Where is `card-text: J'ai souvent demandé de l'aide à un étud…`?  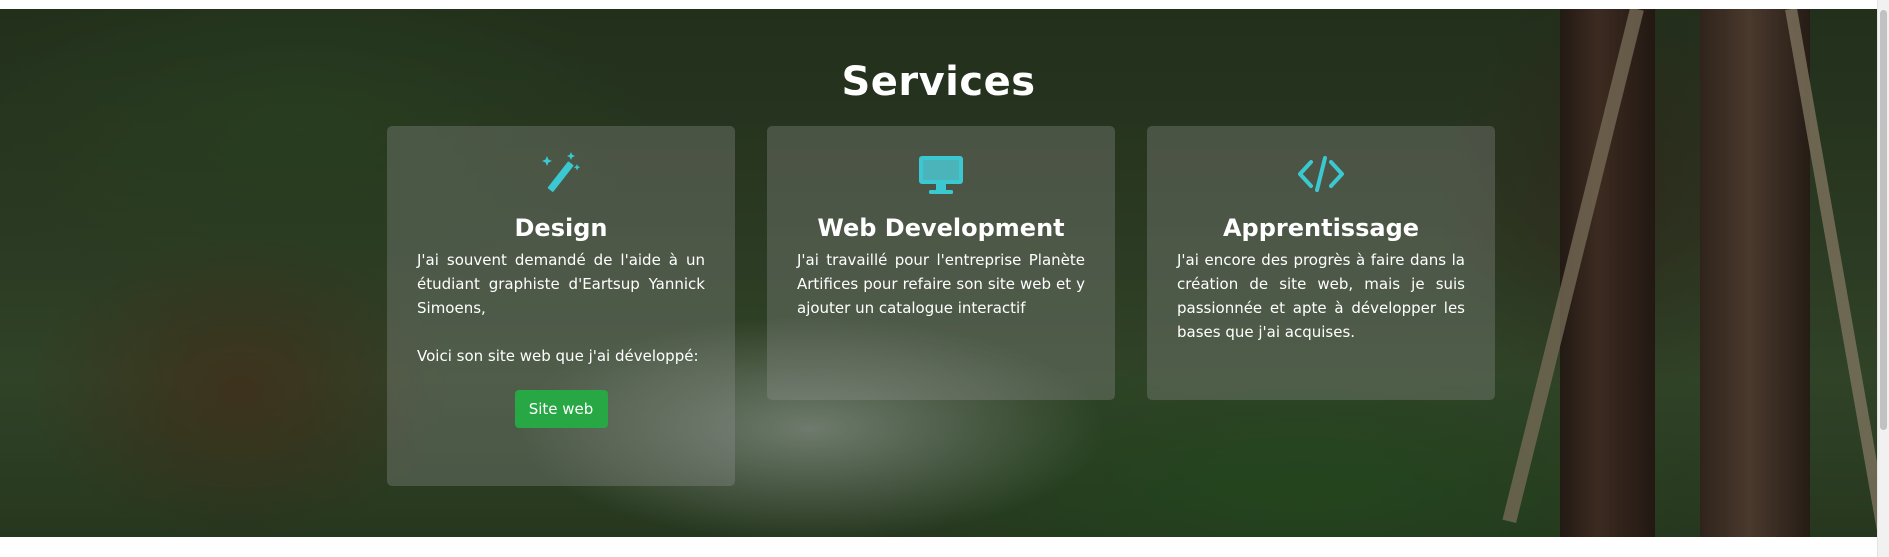
card-text: J'ai souvent demandé de l'aide à un étud… is located at coordinates (561, 284).